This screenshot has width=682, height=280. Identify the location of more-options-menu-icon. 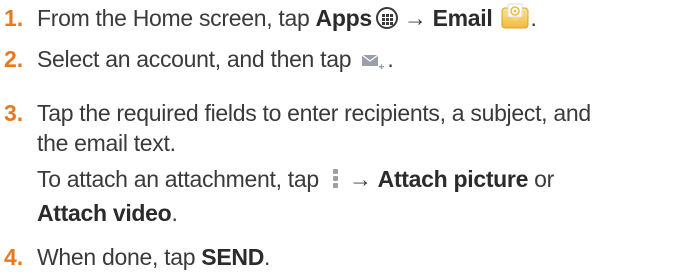
(335, 179).